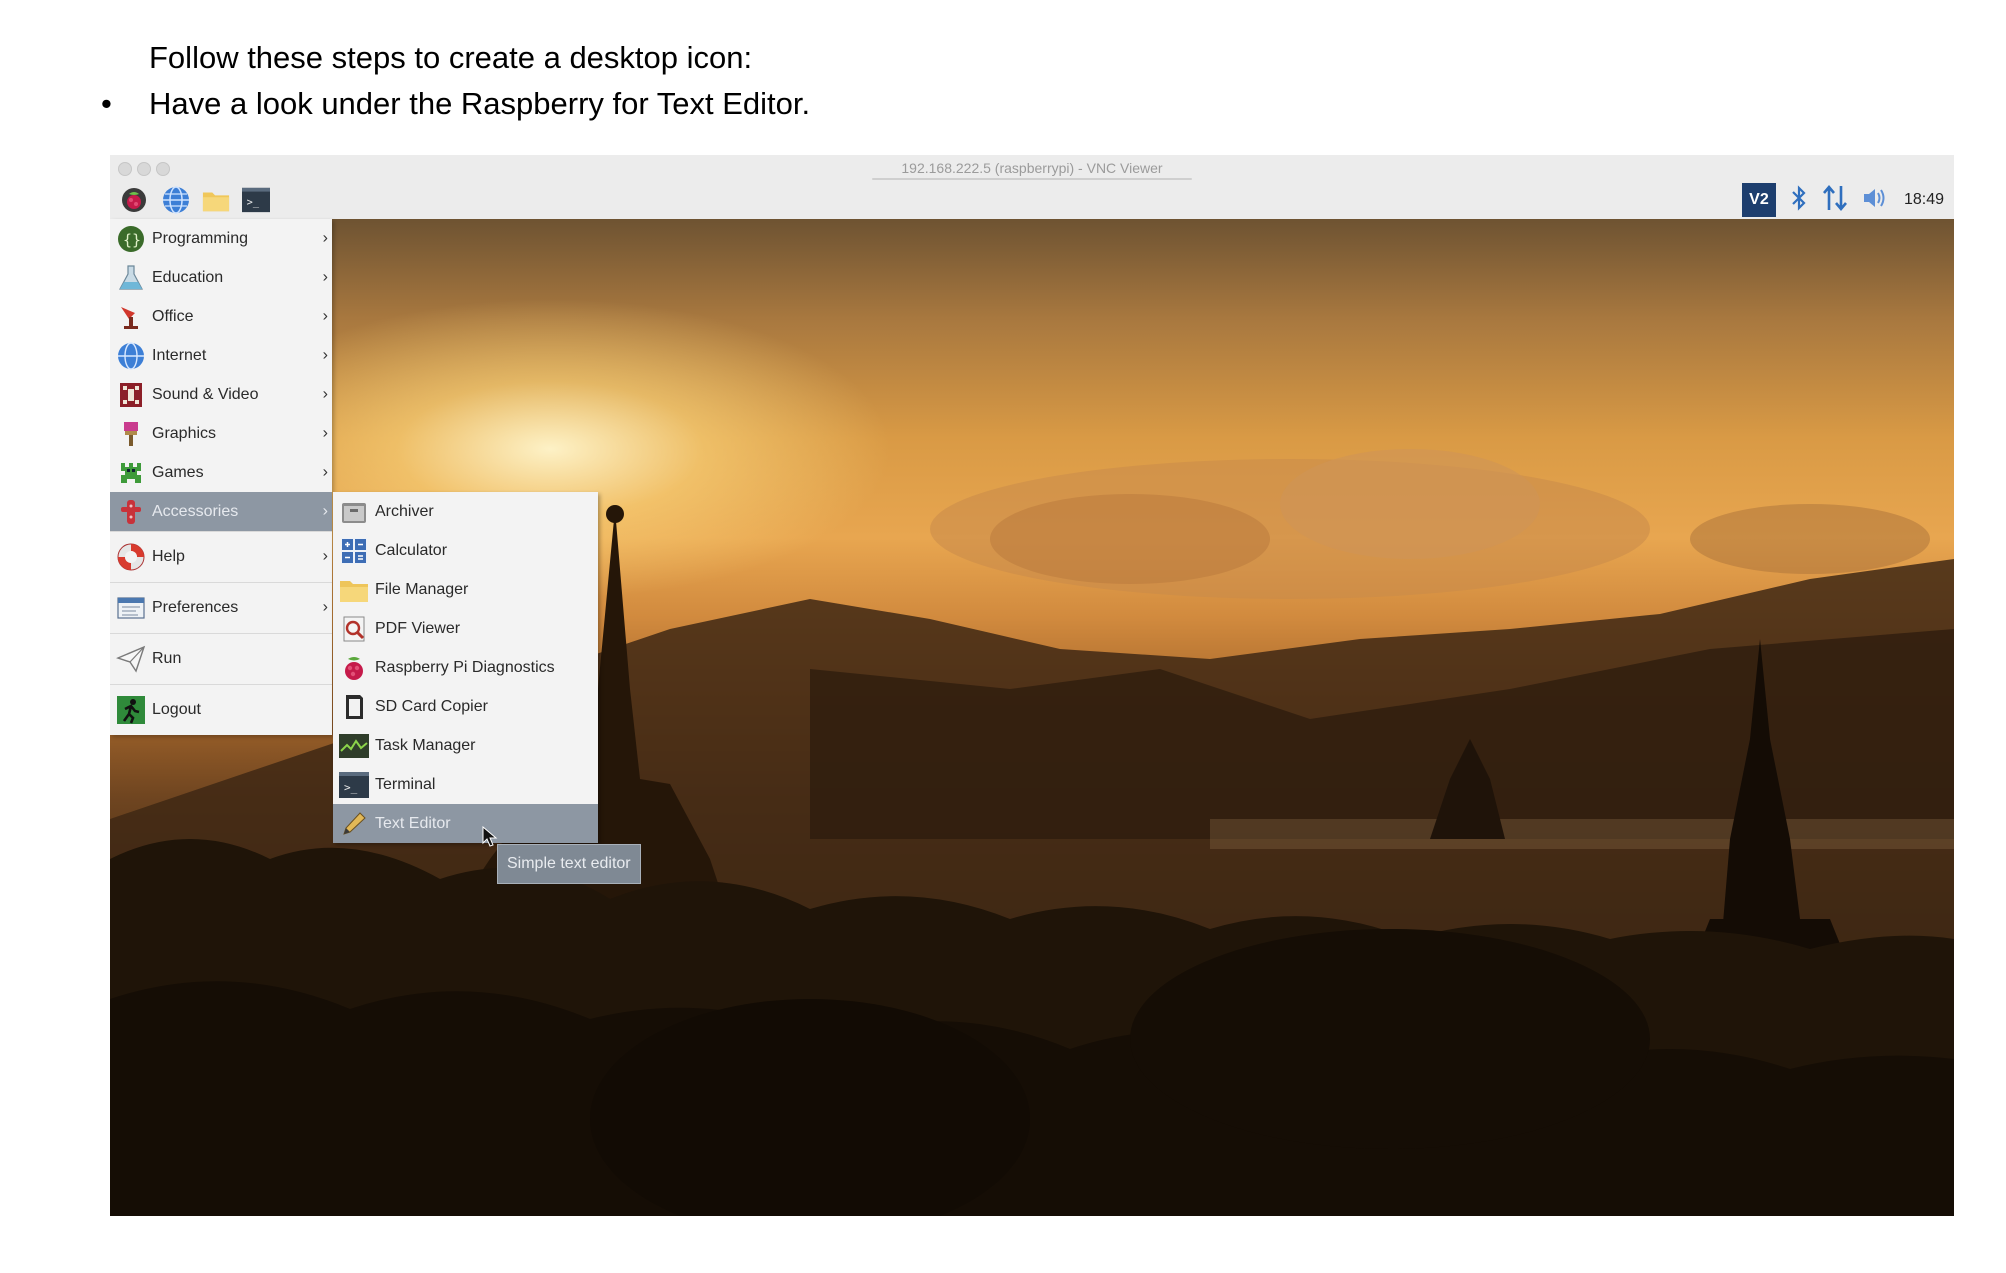 The width and height of the screenshot is (2006, 1273). What do you see at coordinates (221, 556) in the screenshot?
I see `menu-item-help: Help ›` at bounding box center [221, 556].